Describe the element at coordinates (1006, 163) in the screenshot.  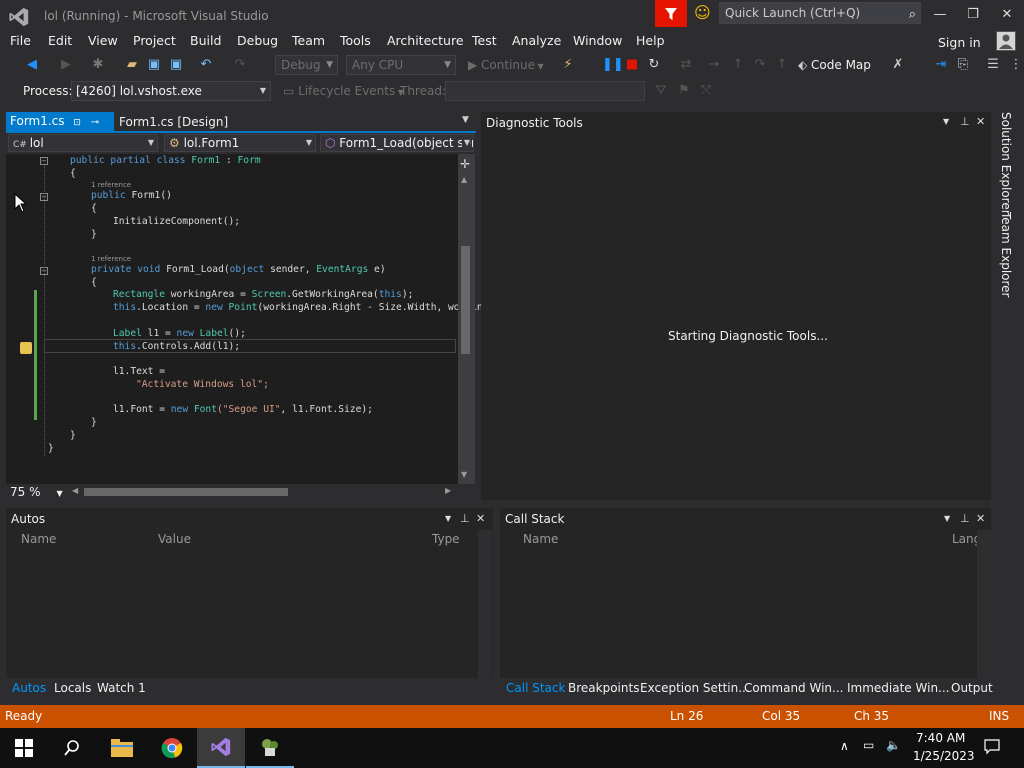
I see `tab-solution-explorer: Solution Explorer` at that location.